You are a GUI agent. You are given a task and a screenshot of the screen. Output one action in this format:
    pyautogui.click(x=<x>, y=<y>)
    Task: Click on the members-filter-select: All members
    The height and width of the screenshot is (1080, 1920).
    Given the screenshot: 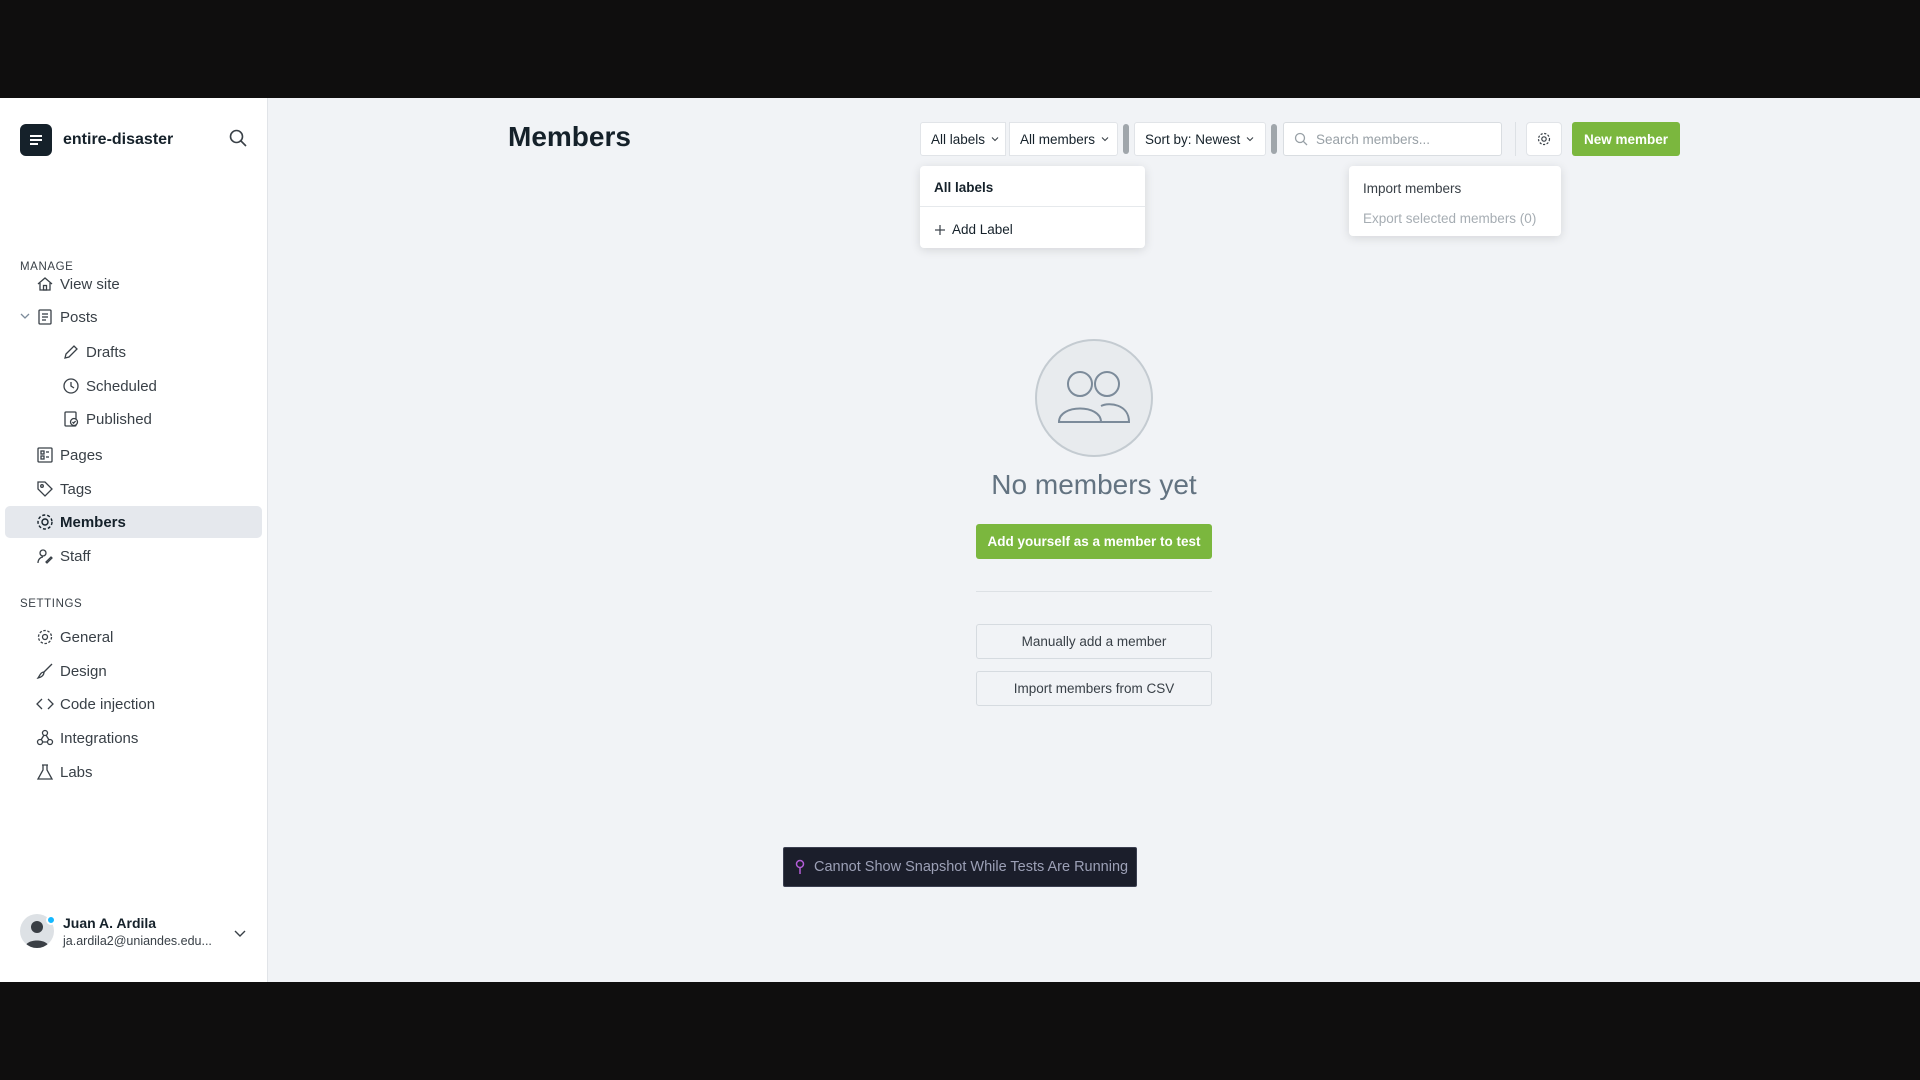 What is the action you would take?
    pyautogui.click(x=1063, y=139)
    